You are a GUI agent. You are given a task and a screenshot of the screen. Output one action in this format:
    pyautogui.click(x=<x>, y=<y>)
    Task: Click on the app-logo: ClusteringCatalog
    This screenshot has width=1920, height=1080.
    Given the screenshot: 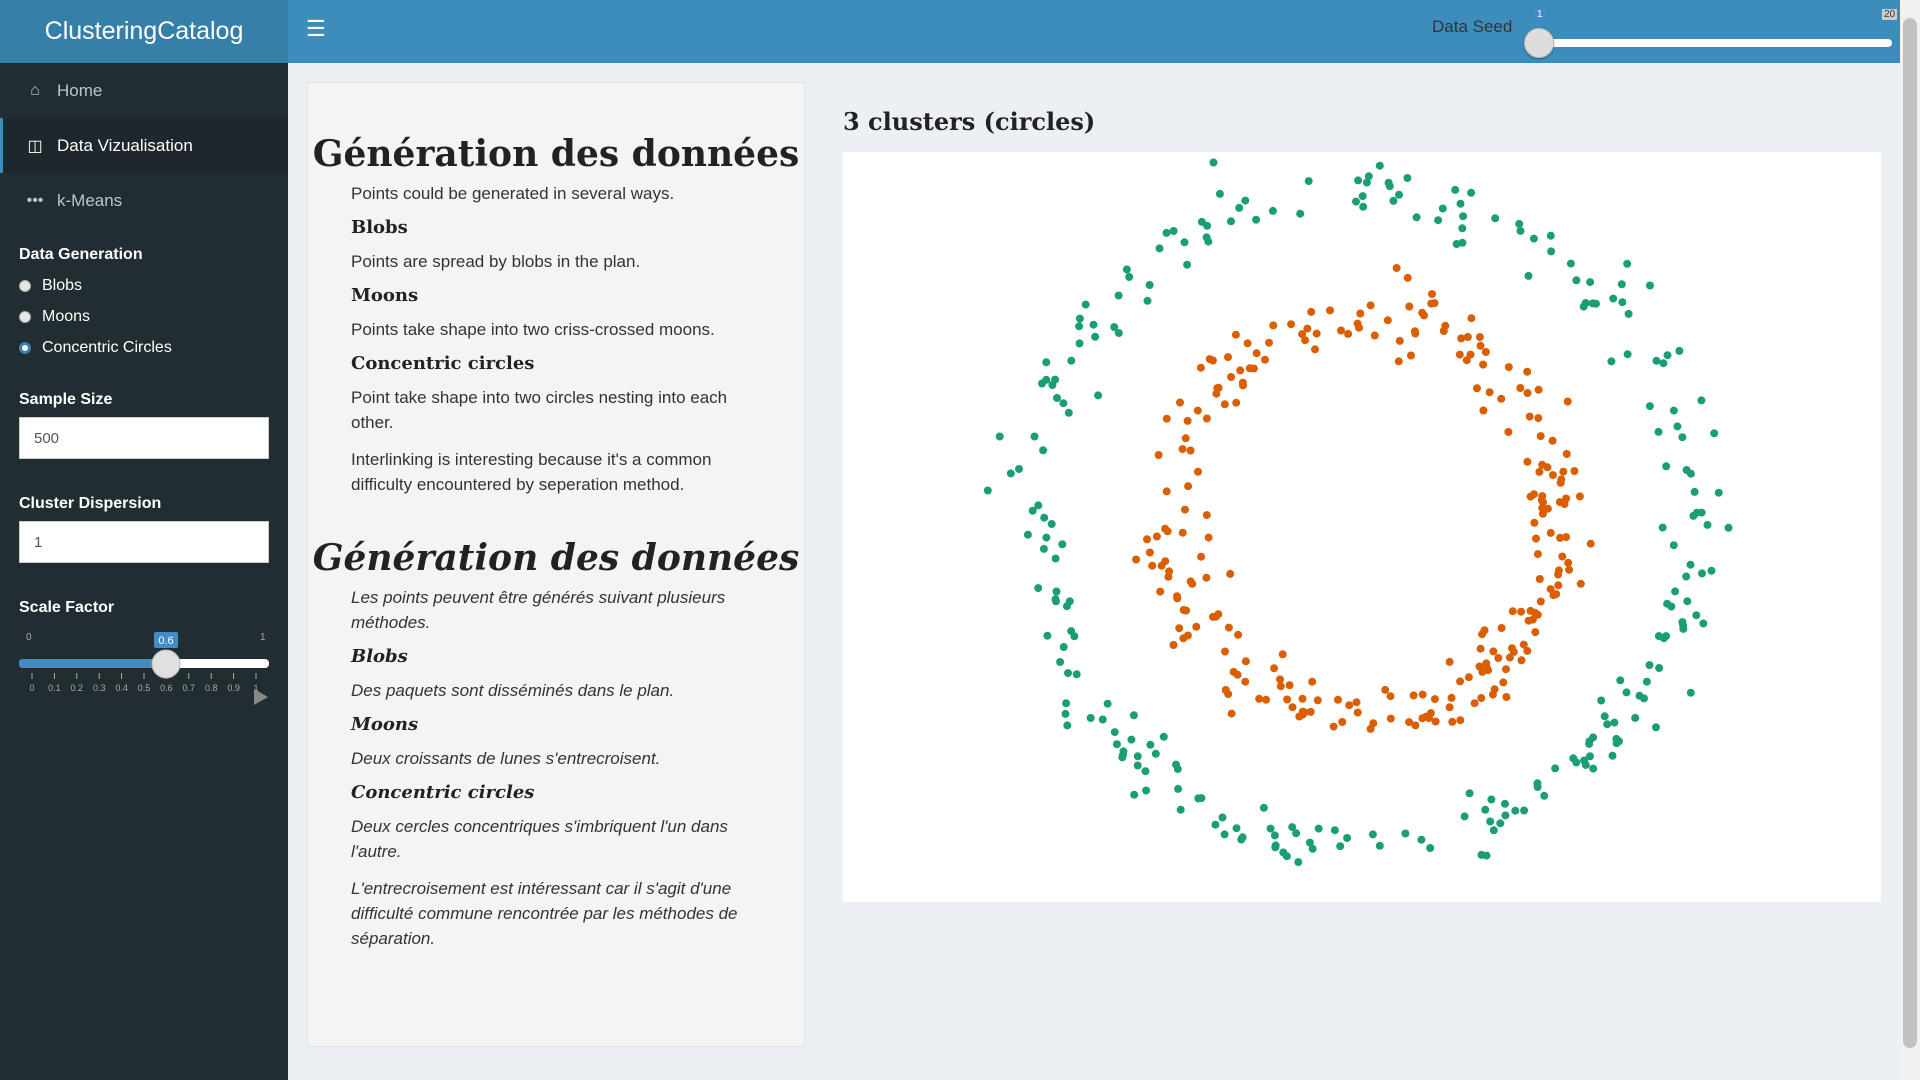 What is the action you would take?
    pyautogui.click(x=144, y=31)
    